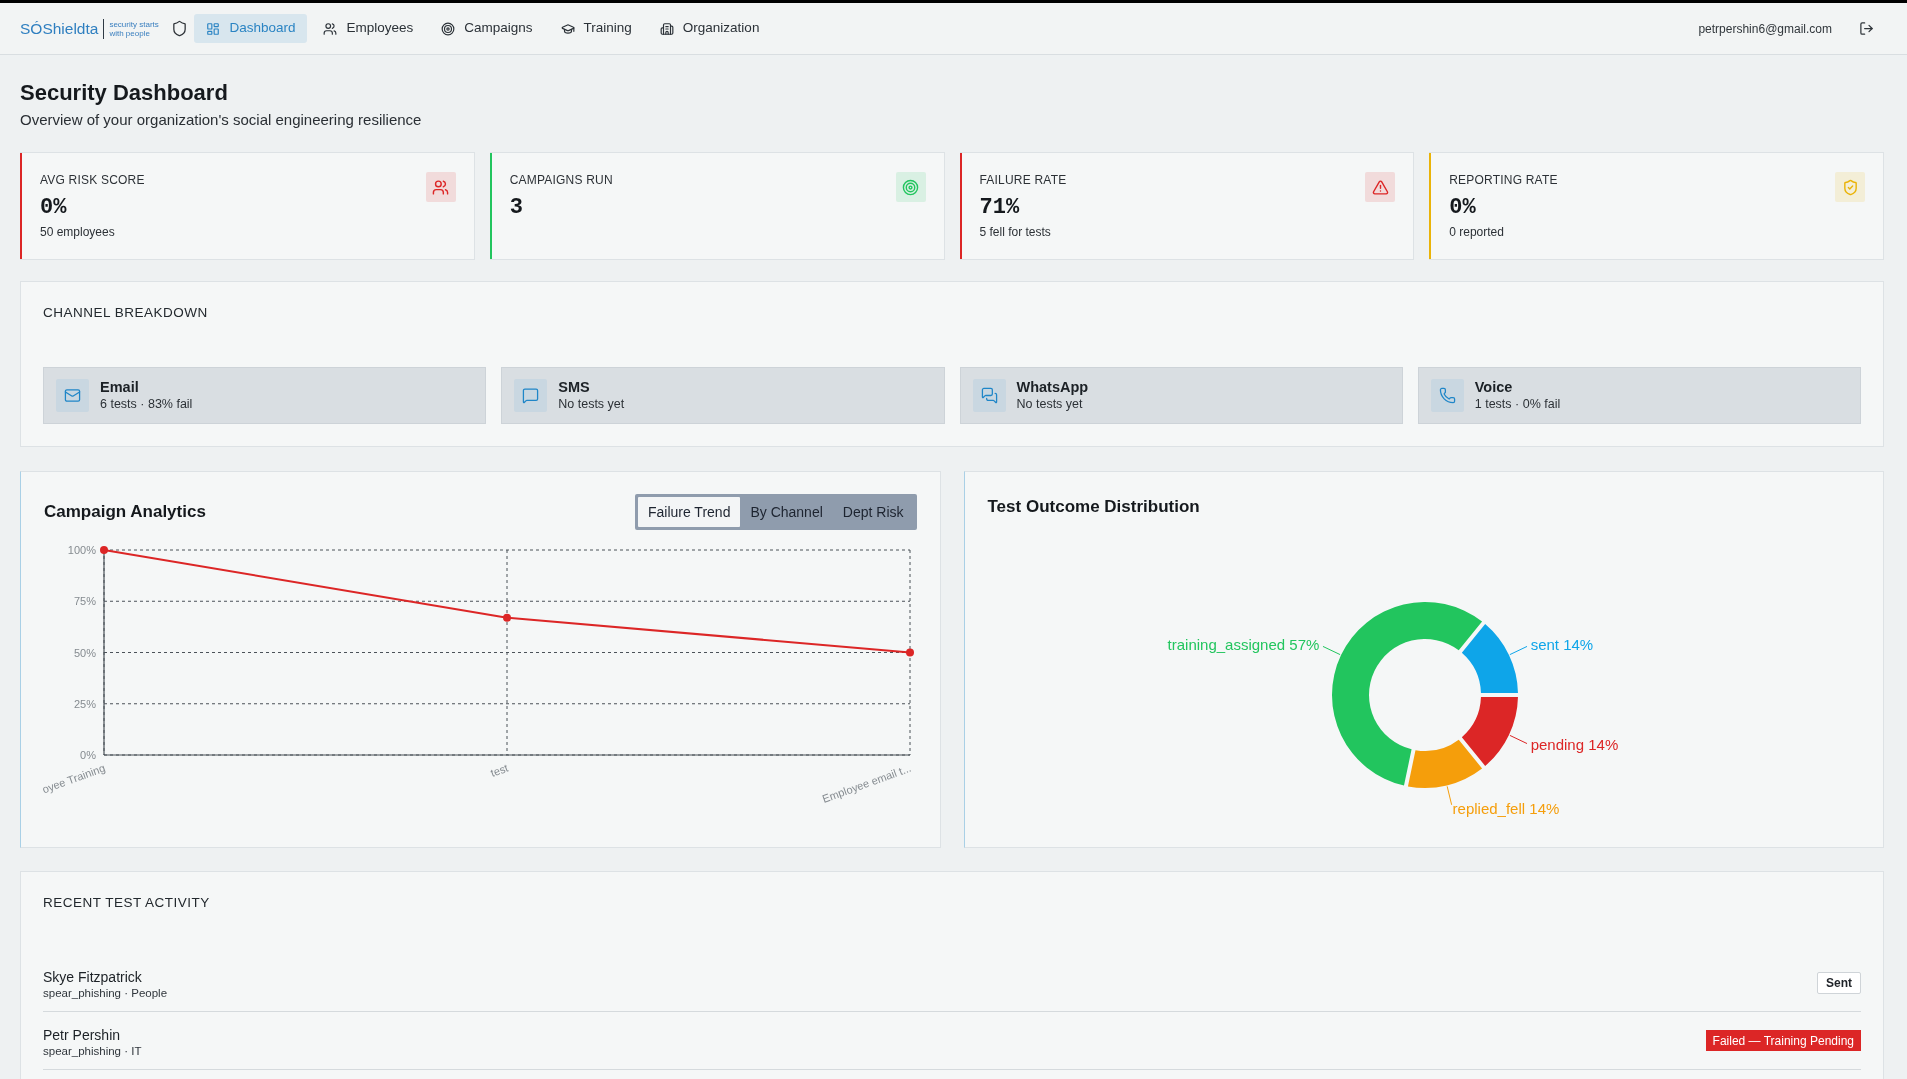 Image resolution: width=1907 pixels, height=1079 pixels. I want to click on stat-label: CAMPAIGNS RUN, so click(561, 180).